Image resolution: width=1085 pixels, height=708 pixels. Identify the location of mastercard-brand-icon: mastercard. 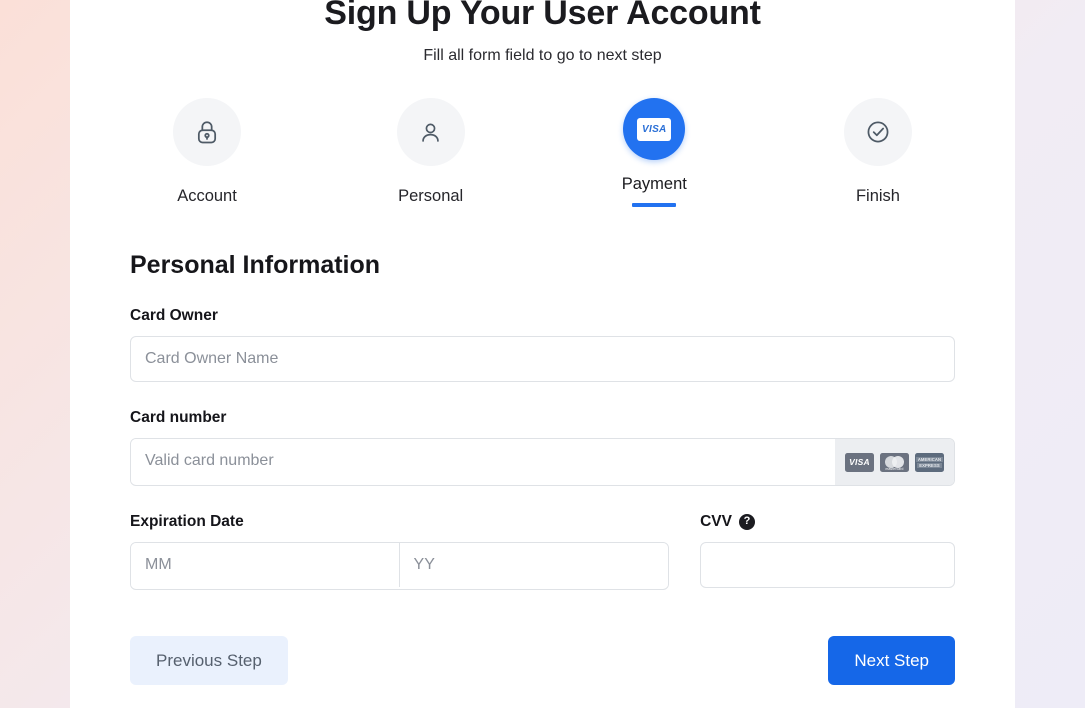
(894, 462).